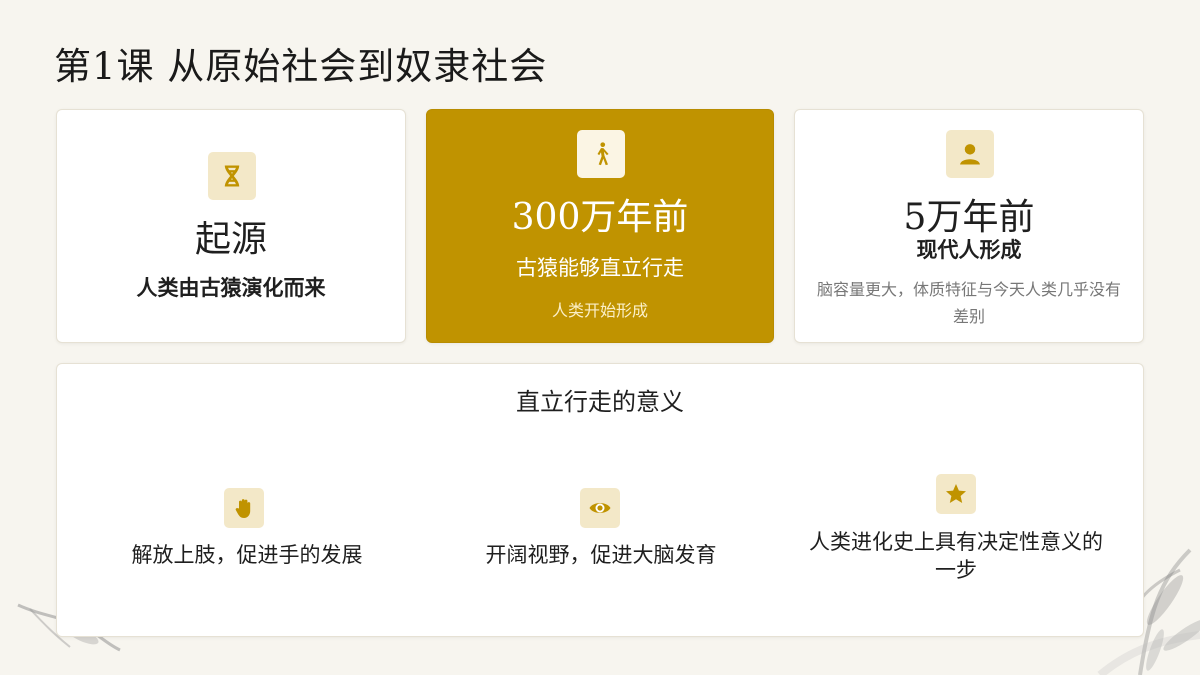  I want to click on card-note: 人类开始形成, so click(599, 310).